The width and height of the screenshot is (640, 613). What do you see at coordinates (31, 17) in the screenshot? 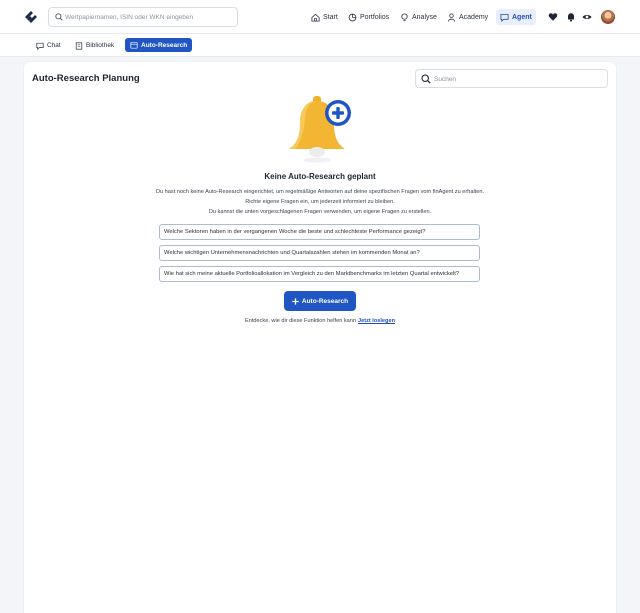
I see `app-logo` at bounding box center [31, 17].